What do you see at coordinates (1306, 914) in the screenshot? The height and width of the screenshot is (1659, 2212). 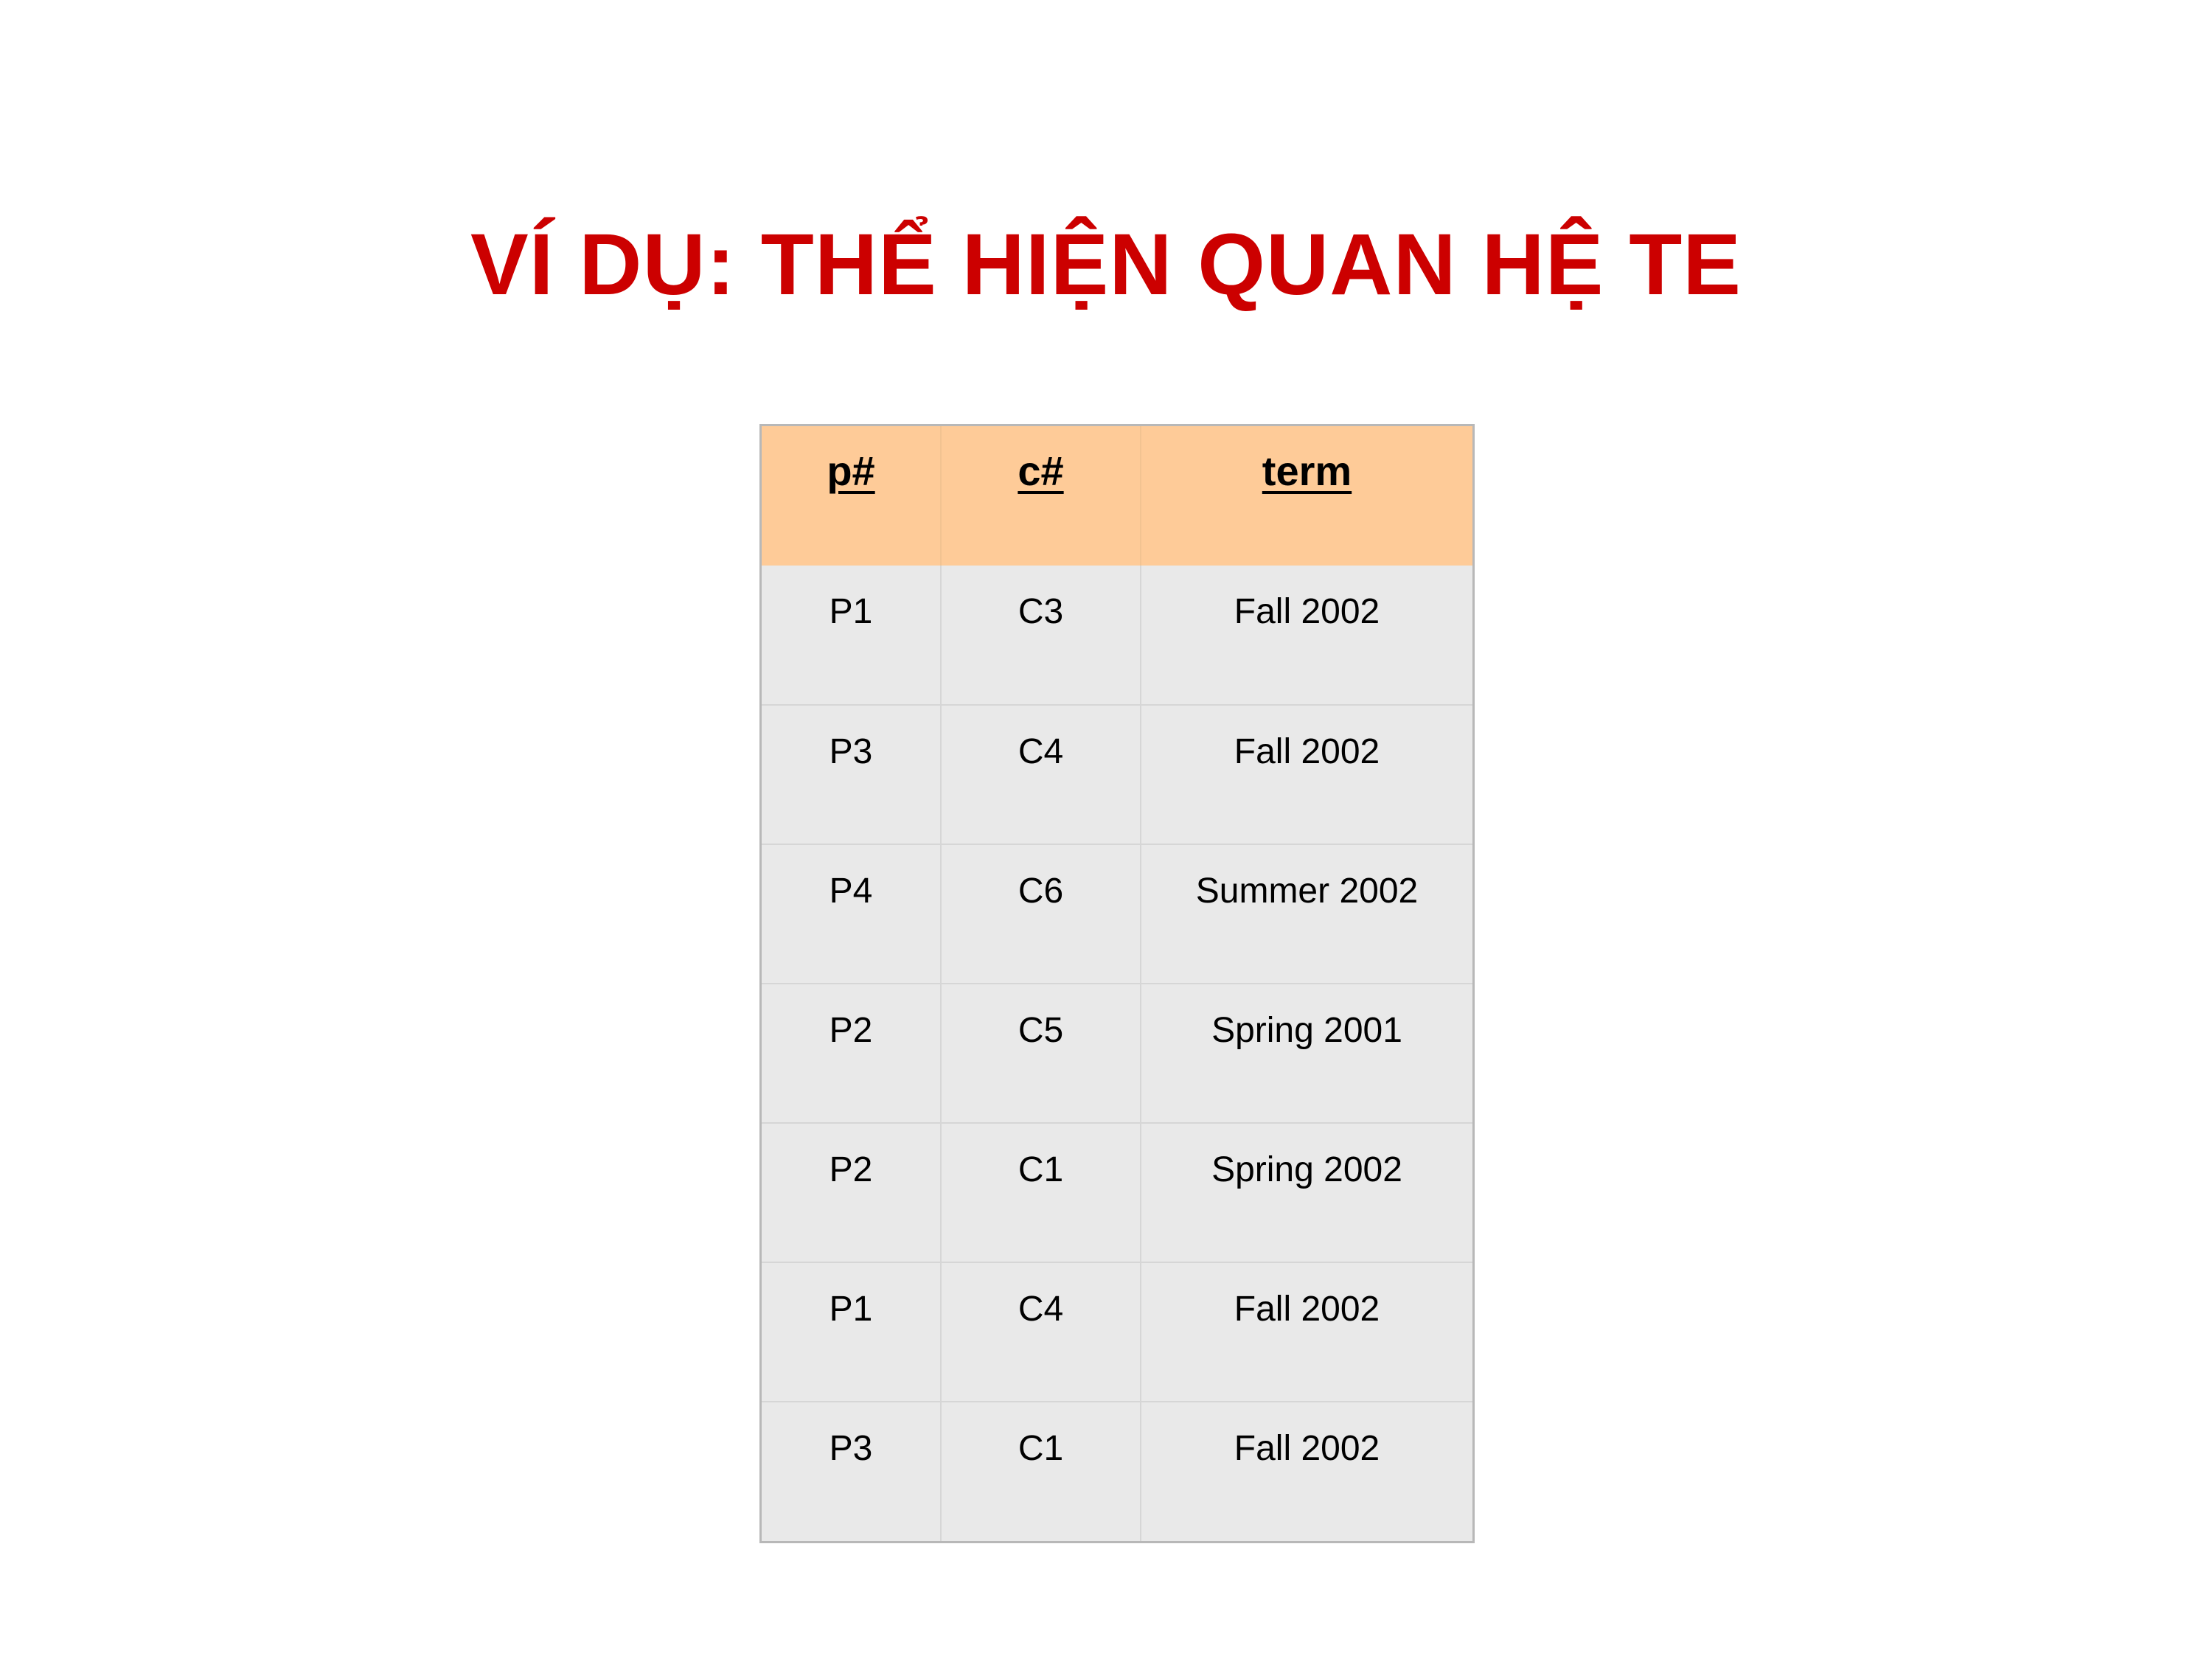 I see `cell-term: Summer 2002` at bounding box center [1306, 914].